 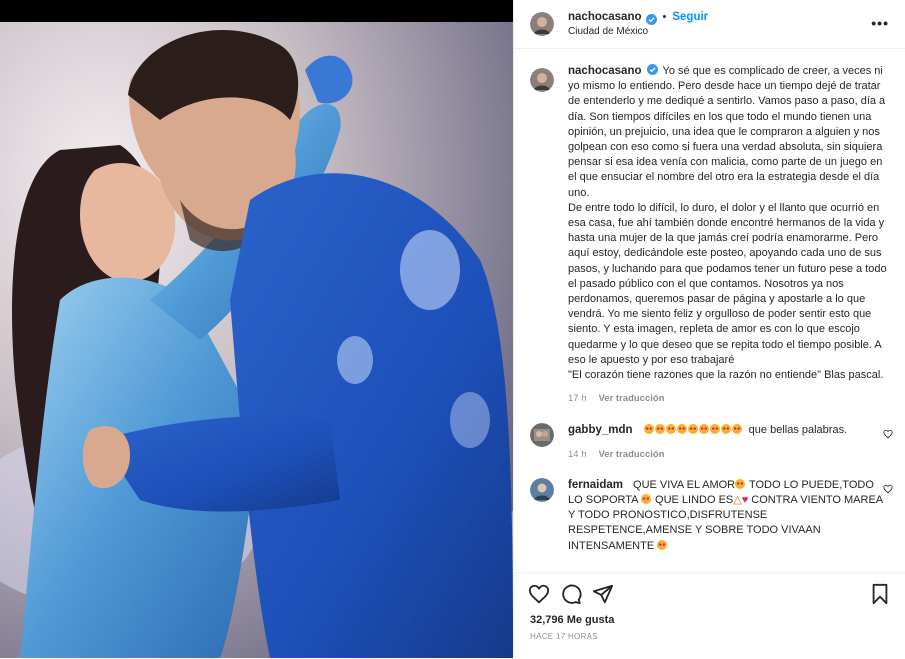 I want to click on comment-icon, so click(x=571, y=594).